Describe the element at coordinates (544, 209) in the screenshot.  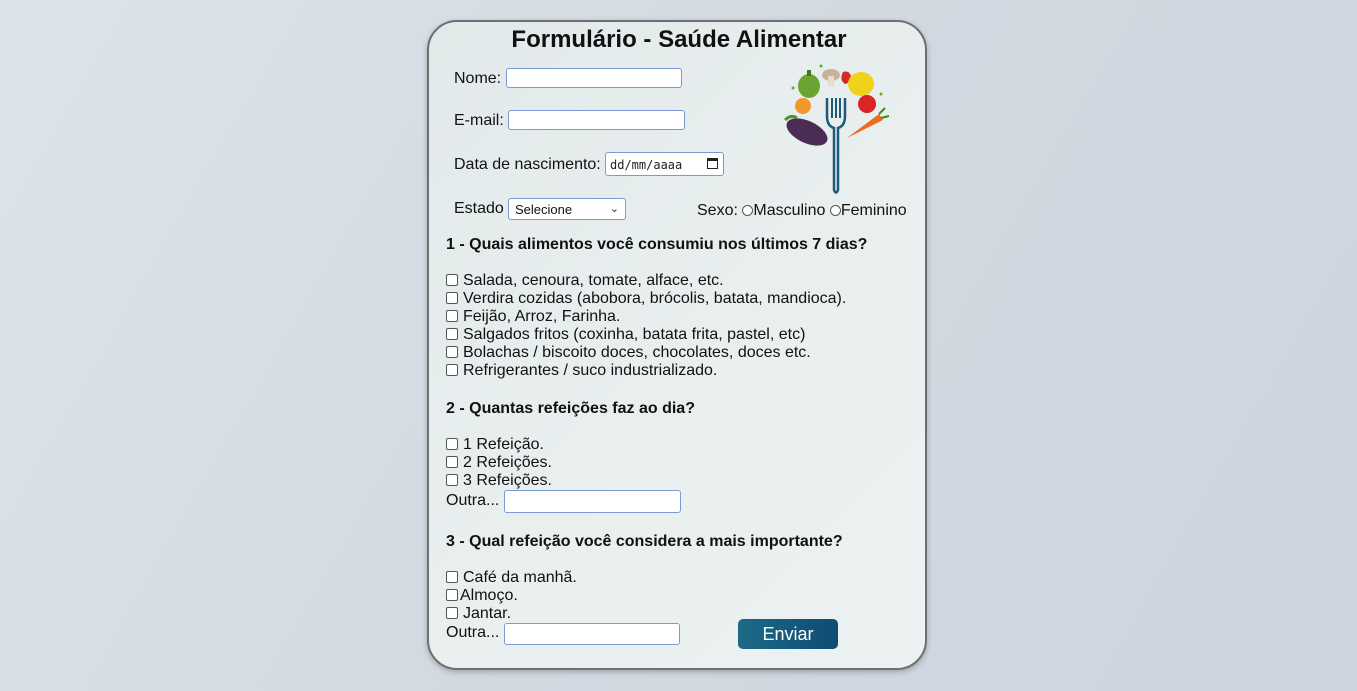
I see `state-selected-value: Selecione` at that location.